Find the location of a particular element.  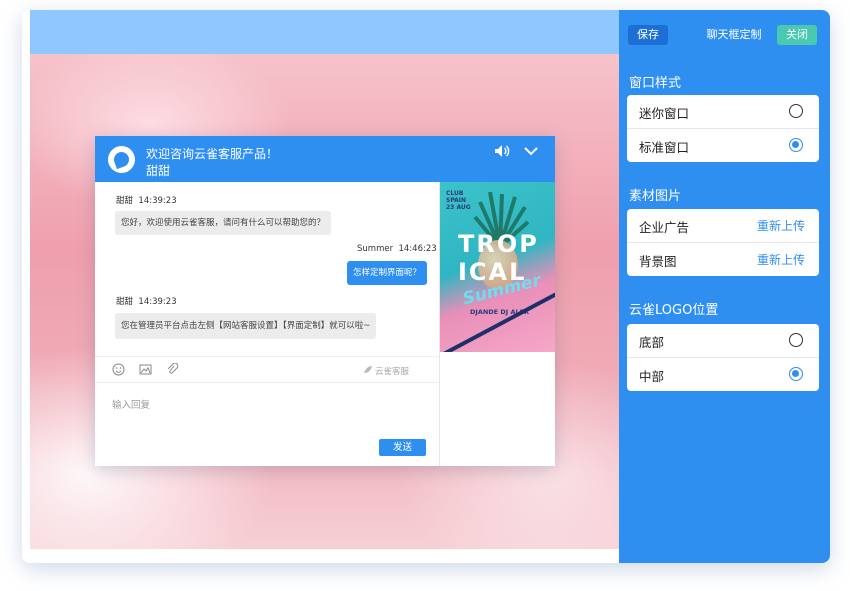

option-label: 迷你窗口 is located at coordinates (664, 113).